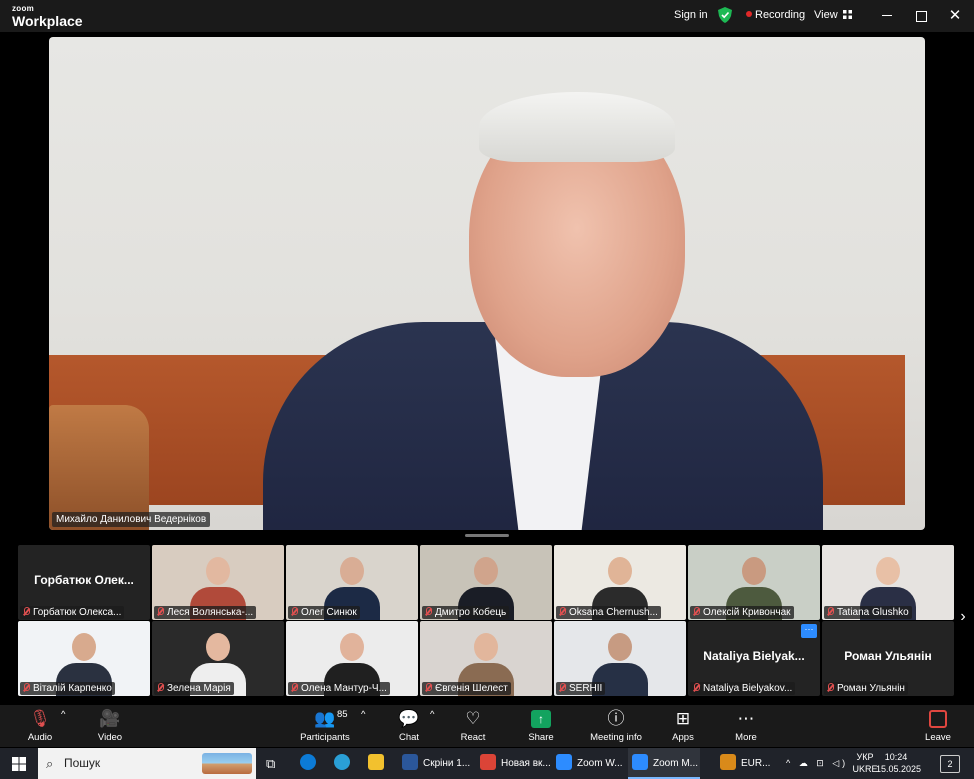 The image size is (974, 779). What do you see at coordinates (938, 719) in the screenshot?
I see `leave-icon` at bounding box center [938, 719].